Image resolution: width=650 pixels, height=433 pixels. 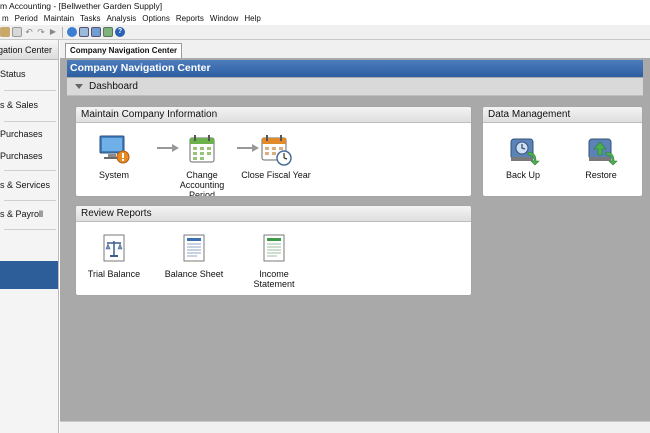 What do you see at coordinates (114, 149) in the screenshot?
I see `computer-icon` at bounding box center [114, 149].